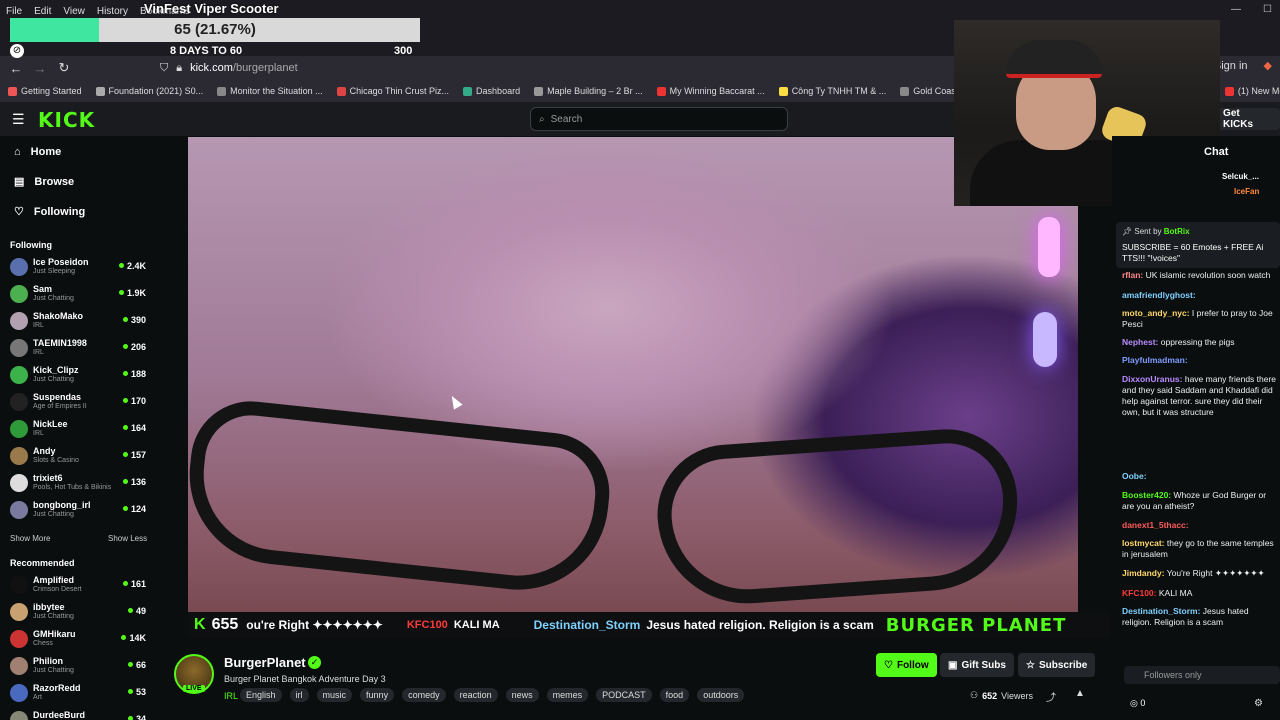  I want to click on share-icon: ⤴, so click(1051, 696).